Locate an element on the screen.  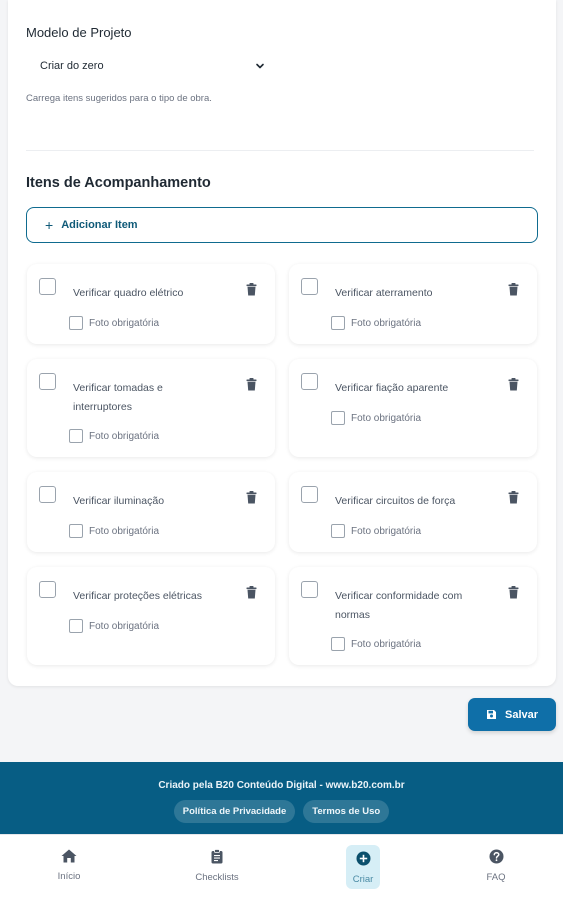
project-model-label: Modelo de Projeto is located at coordinates (79, 32).